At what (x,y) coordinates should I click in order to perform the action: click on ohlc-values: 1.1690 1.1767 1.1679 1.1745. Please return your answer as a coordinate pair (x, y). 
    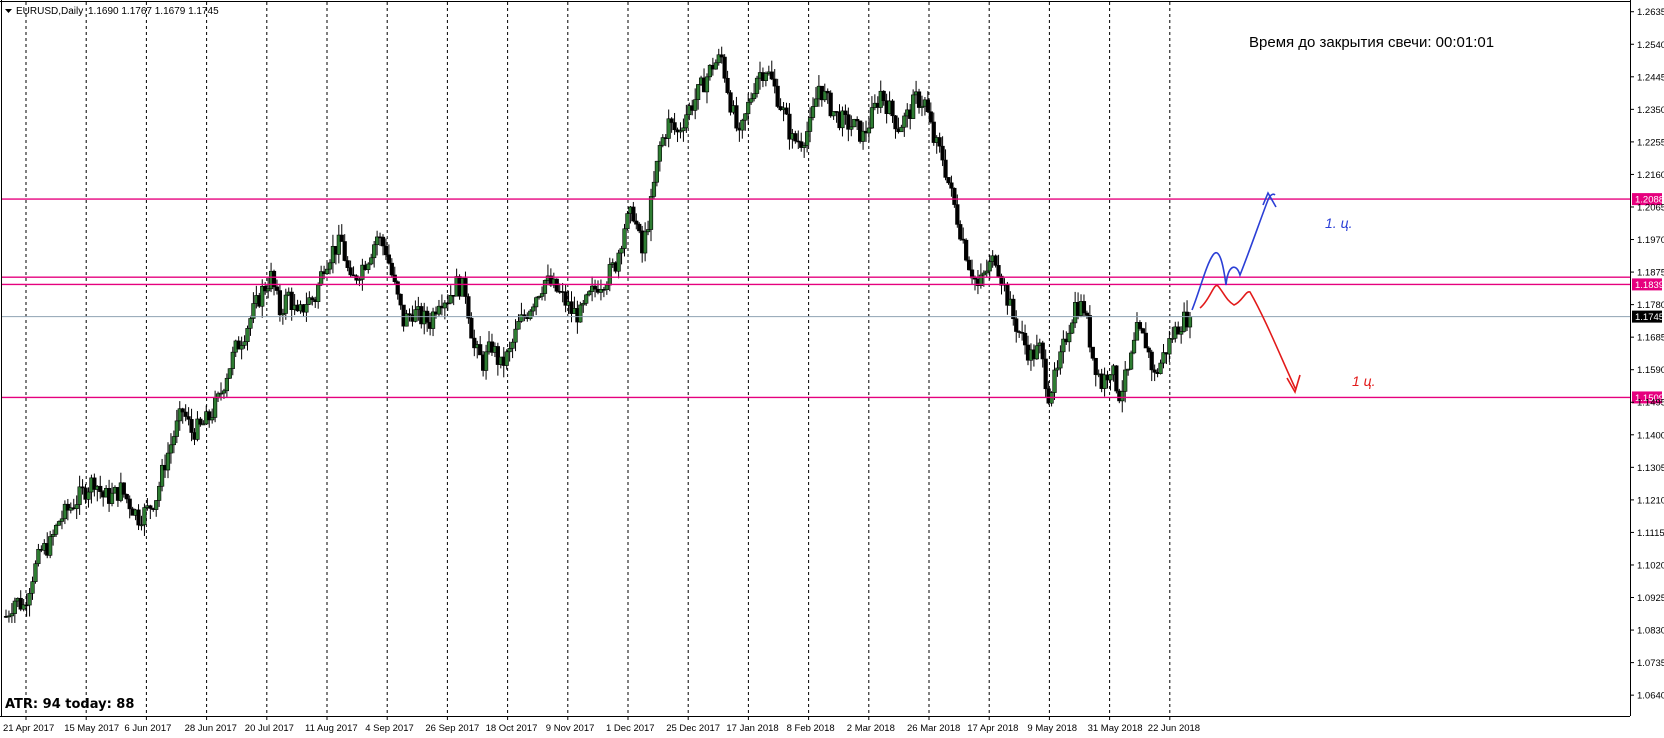
    Looking at the image, I should click on (153, 11).